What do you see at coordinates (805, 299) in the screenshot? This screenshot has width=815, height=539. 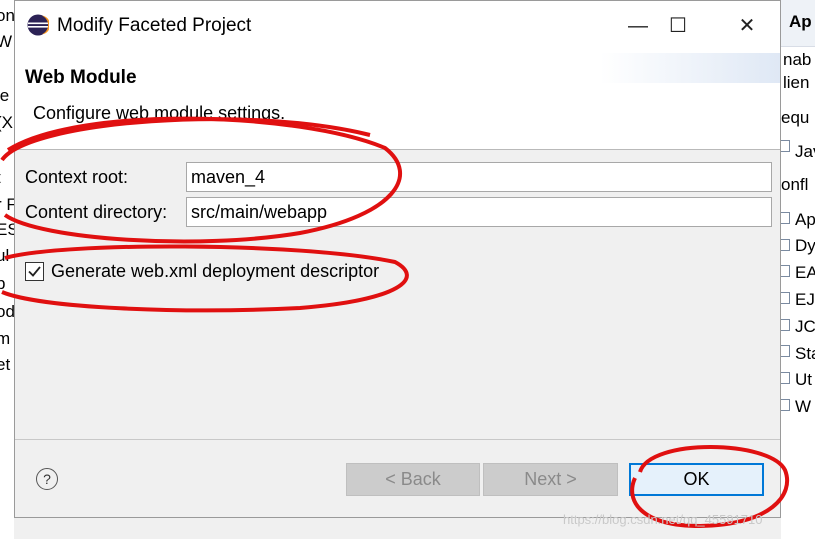 I see `bg-text: EJ` at bounding box center [805, 299].